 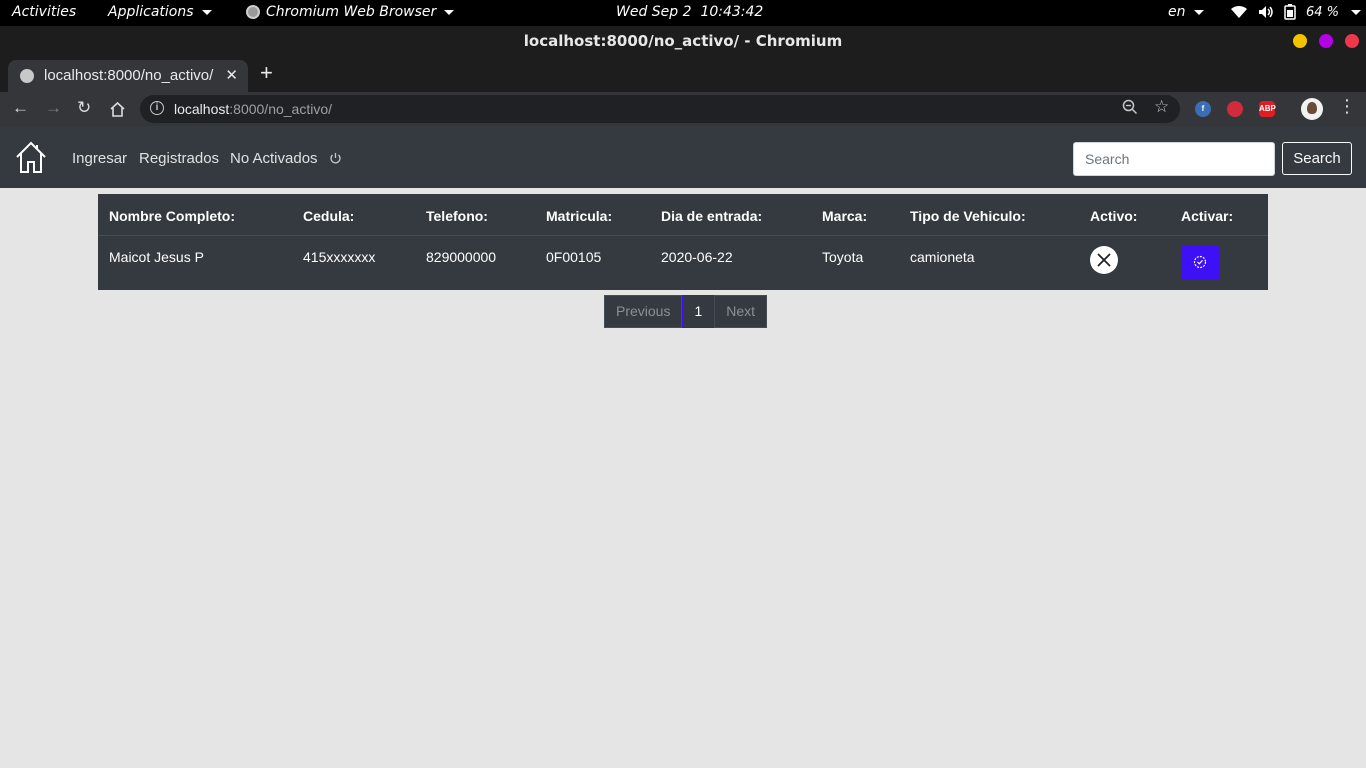 What do you see at coordinates (1203, 109) in the screenshot?
I see `fedora-extension-icon: f` at bounding box center [1203, 109].